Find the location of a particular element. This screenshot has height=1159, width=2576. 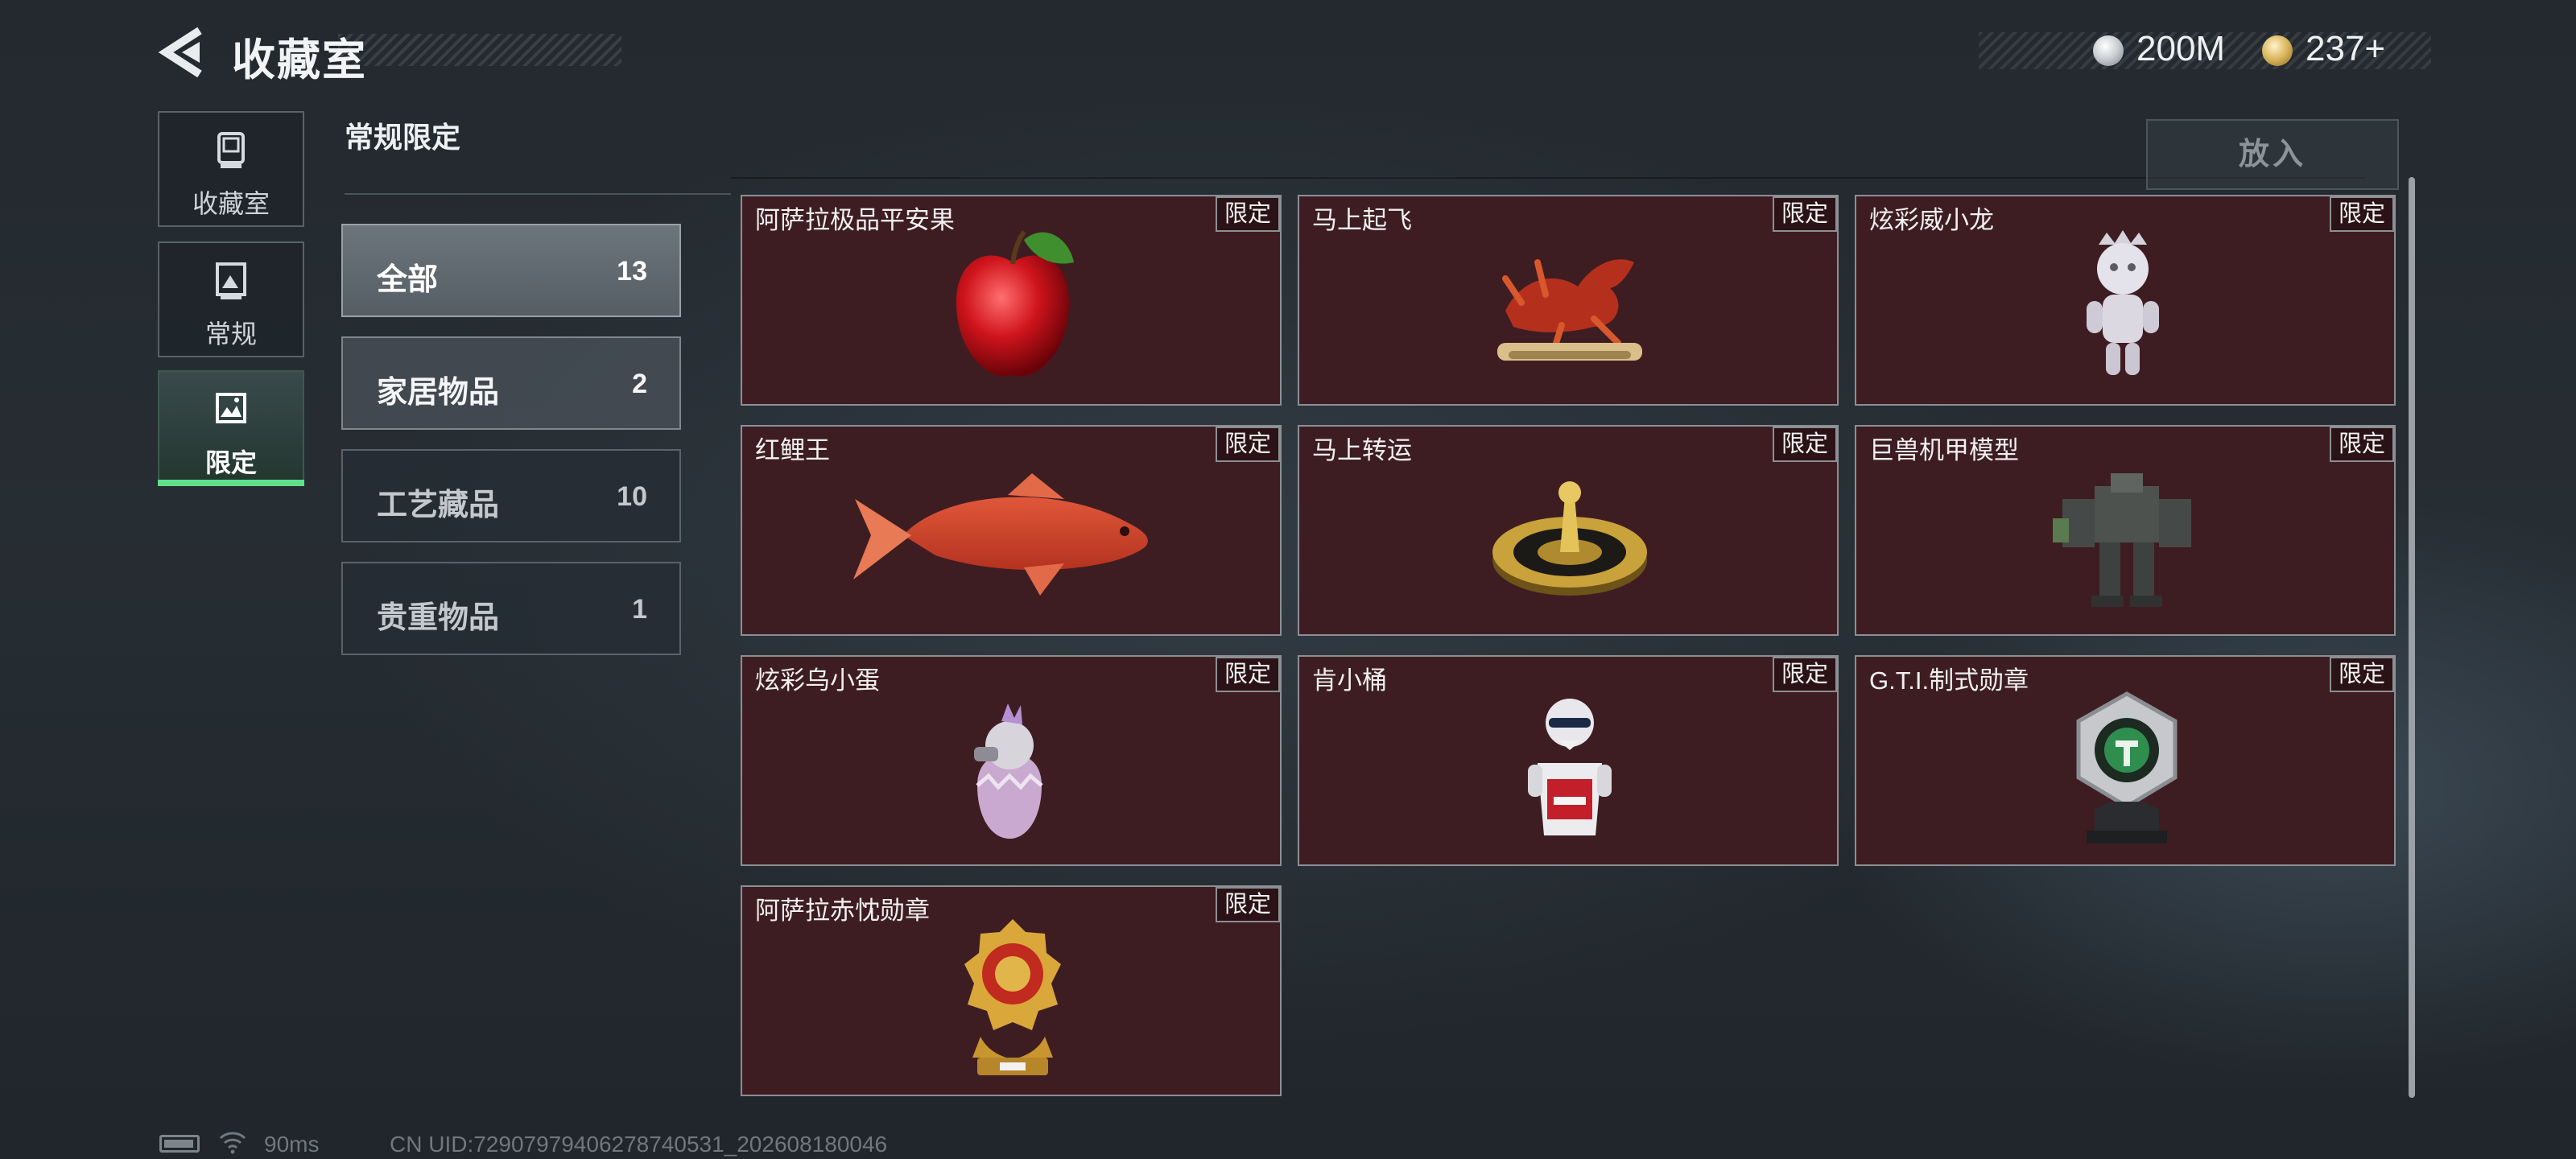

item-name: 马上起飞 is located at coordinates (1362, 220).